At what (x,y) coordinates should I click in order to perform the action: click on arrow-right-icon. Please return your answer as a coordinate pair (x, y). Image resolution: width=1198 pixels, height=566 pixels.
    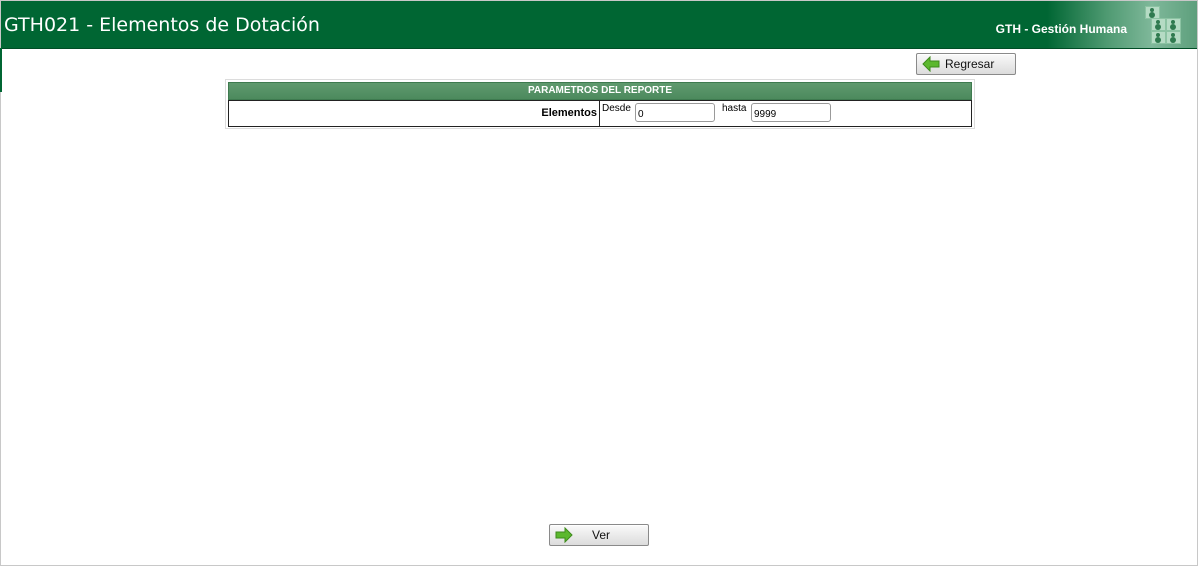
    Looking at the image, I should click on (564, 535).